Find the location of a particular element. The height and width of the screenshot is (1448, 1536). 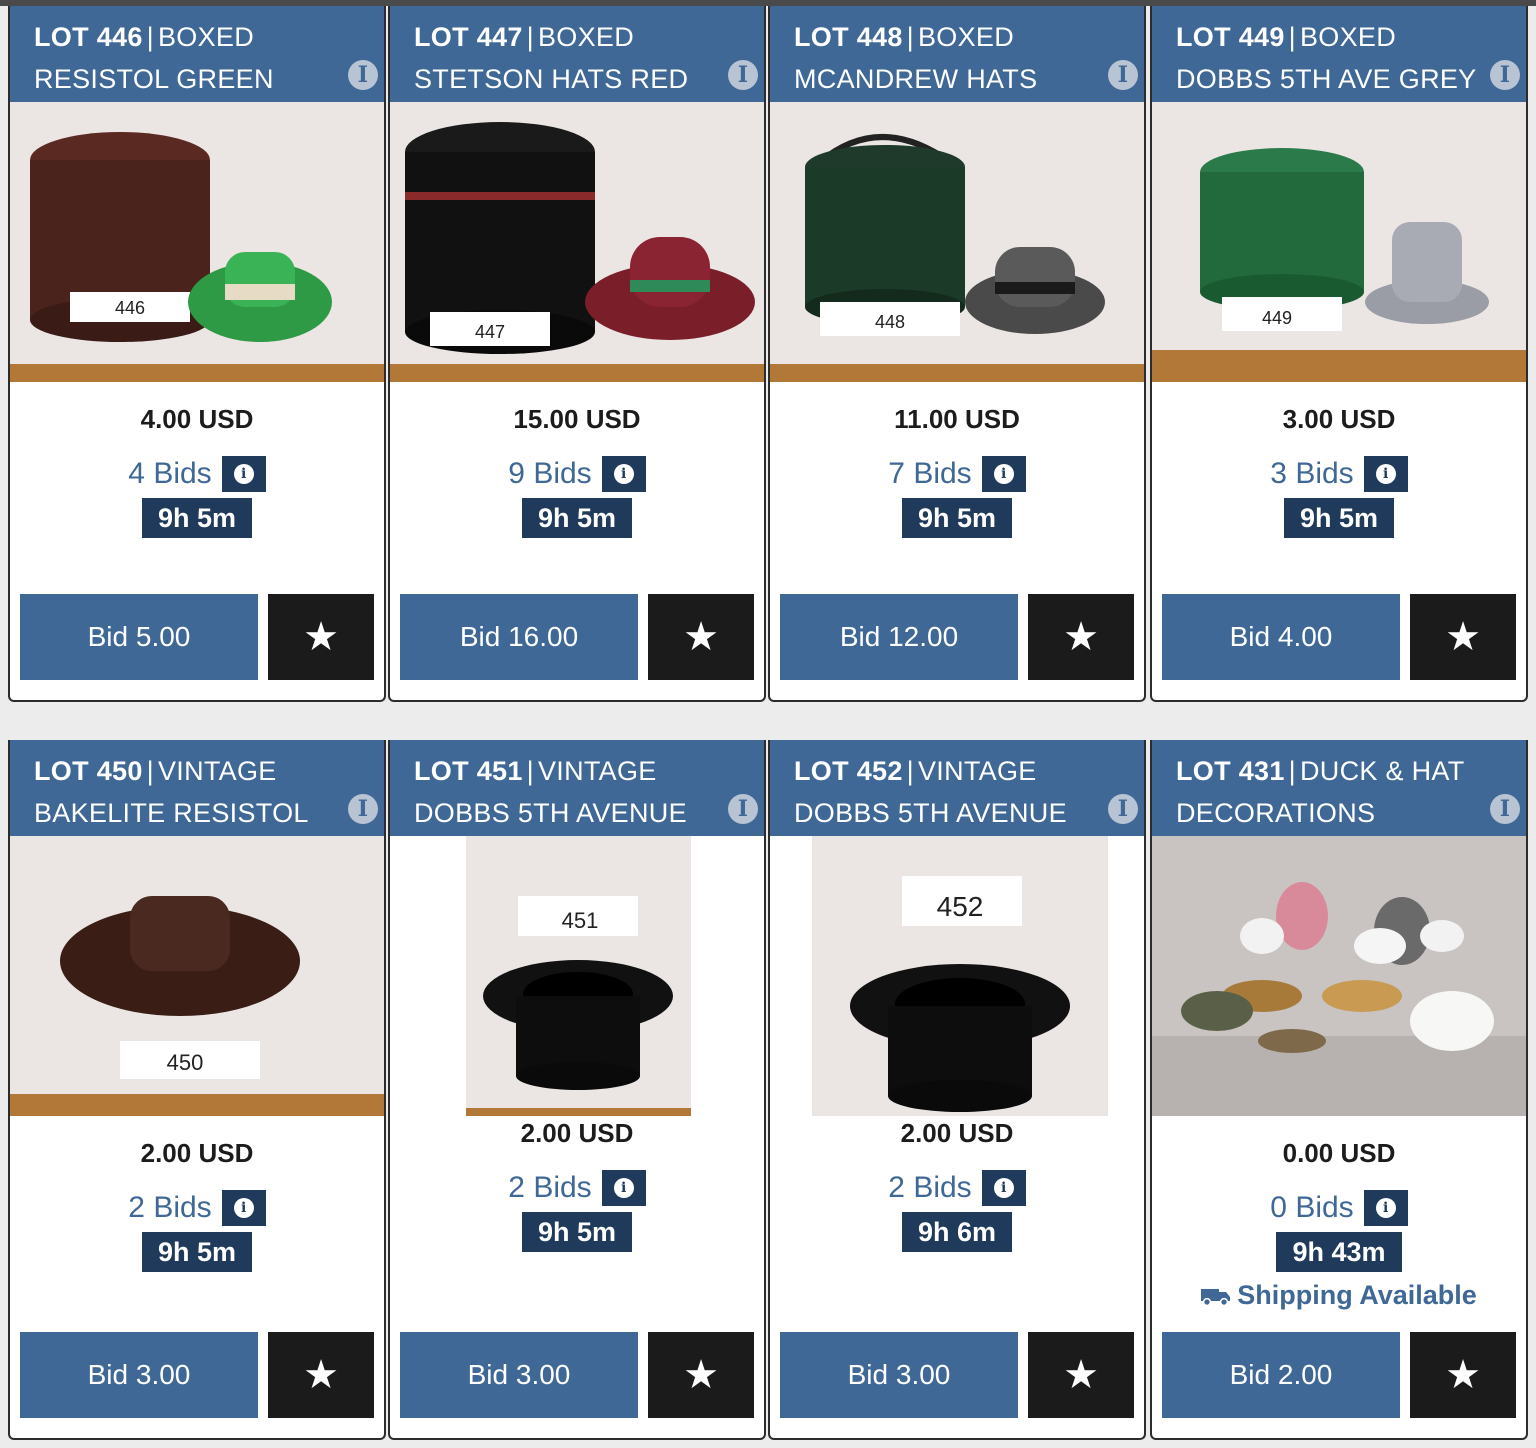

bid-button: Bid 12.00 is located at coordinates (899, 637).